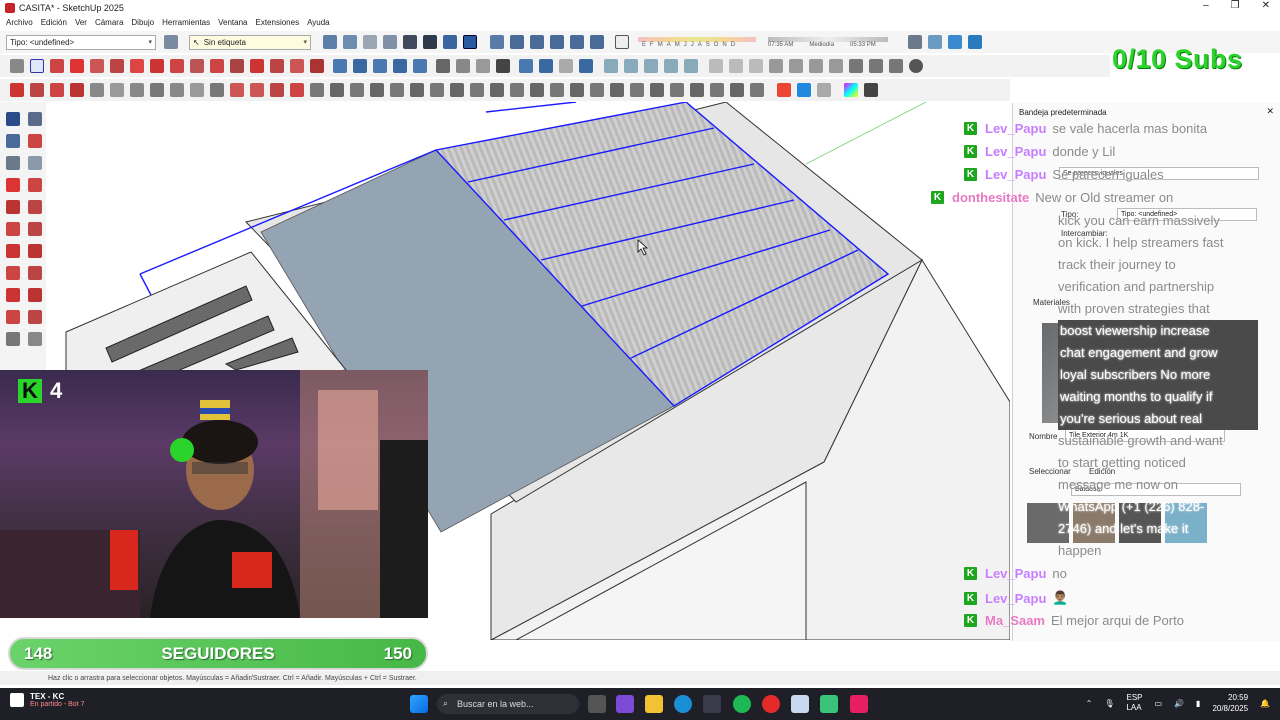  I want to click on menu-ver: Ver, so click(81, 22).